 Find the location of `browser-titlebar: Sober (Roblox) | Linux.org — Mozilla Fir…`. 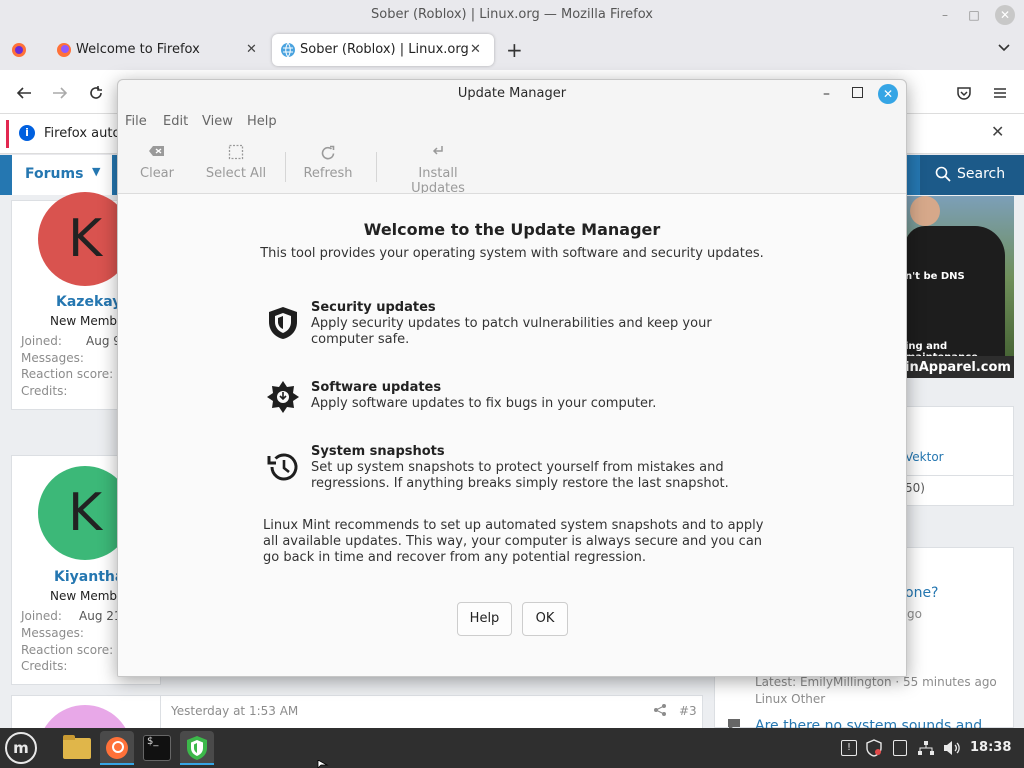

browser-titlebar: Sober (Roblox) | Linux.org — Mozilla Fir… is located at coordinates (512, 15).